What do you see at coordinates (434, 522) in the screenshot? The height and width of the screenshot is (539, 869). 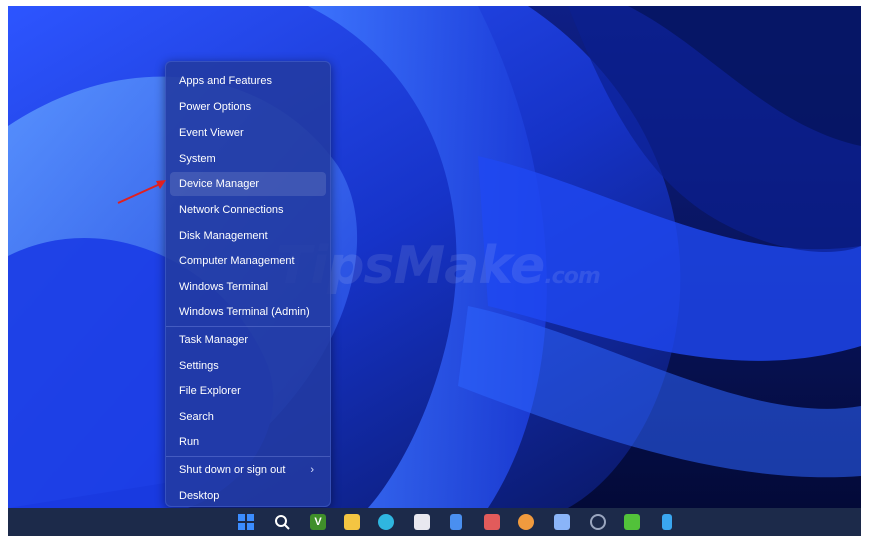 I see `taskbar: V` at bounding box center [434, 522].